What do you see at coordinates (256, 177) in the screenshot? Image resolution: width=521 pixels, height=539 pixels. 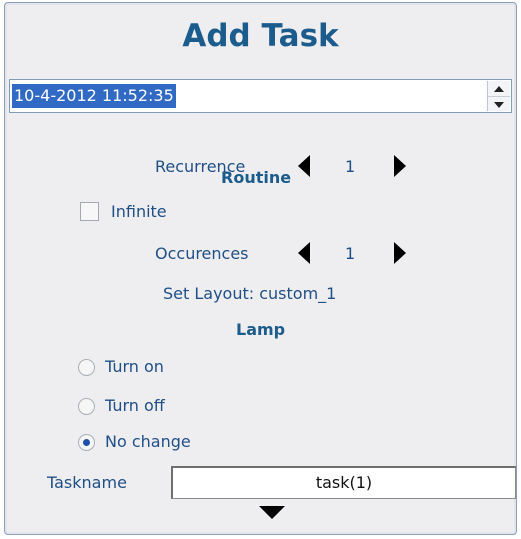 I see `routine-heading: Routine` at bounding box center [256, 177].